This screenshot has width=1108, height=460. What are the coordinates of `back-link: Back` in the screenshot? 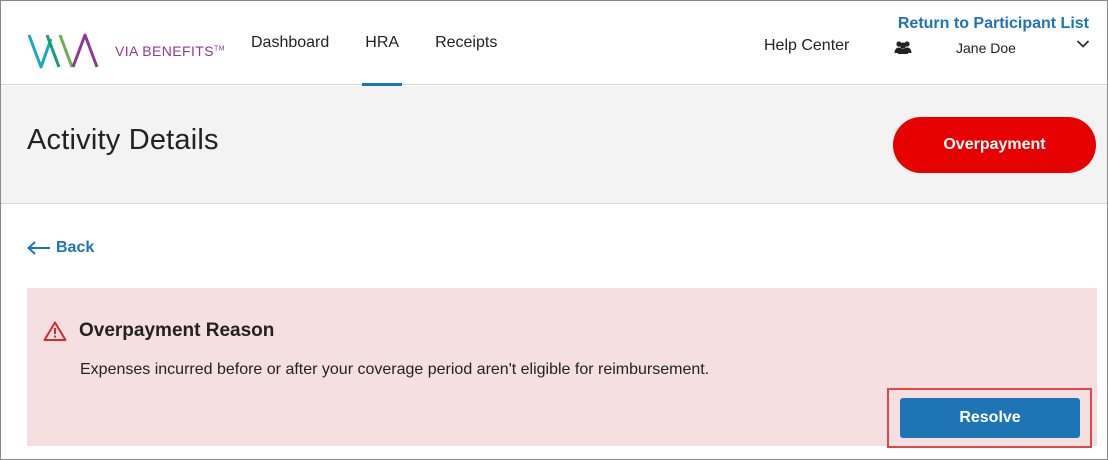 It's located at (60, 248).